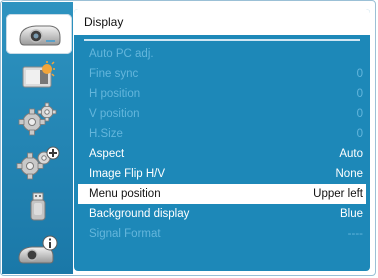 The image size is (378, 278). What do you see at coordinates (222, 74) in the screenshot?
I see `menu-item-fine-sync: Fine sync 0` at bounding box center [222, 74].